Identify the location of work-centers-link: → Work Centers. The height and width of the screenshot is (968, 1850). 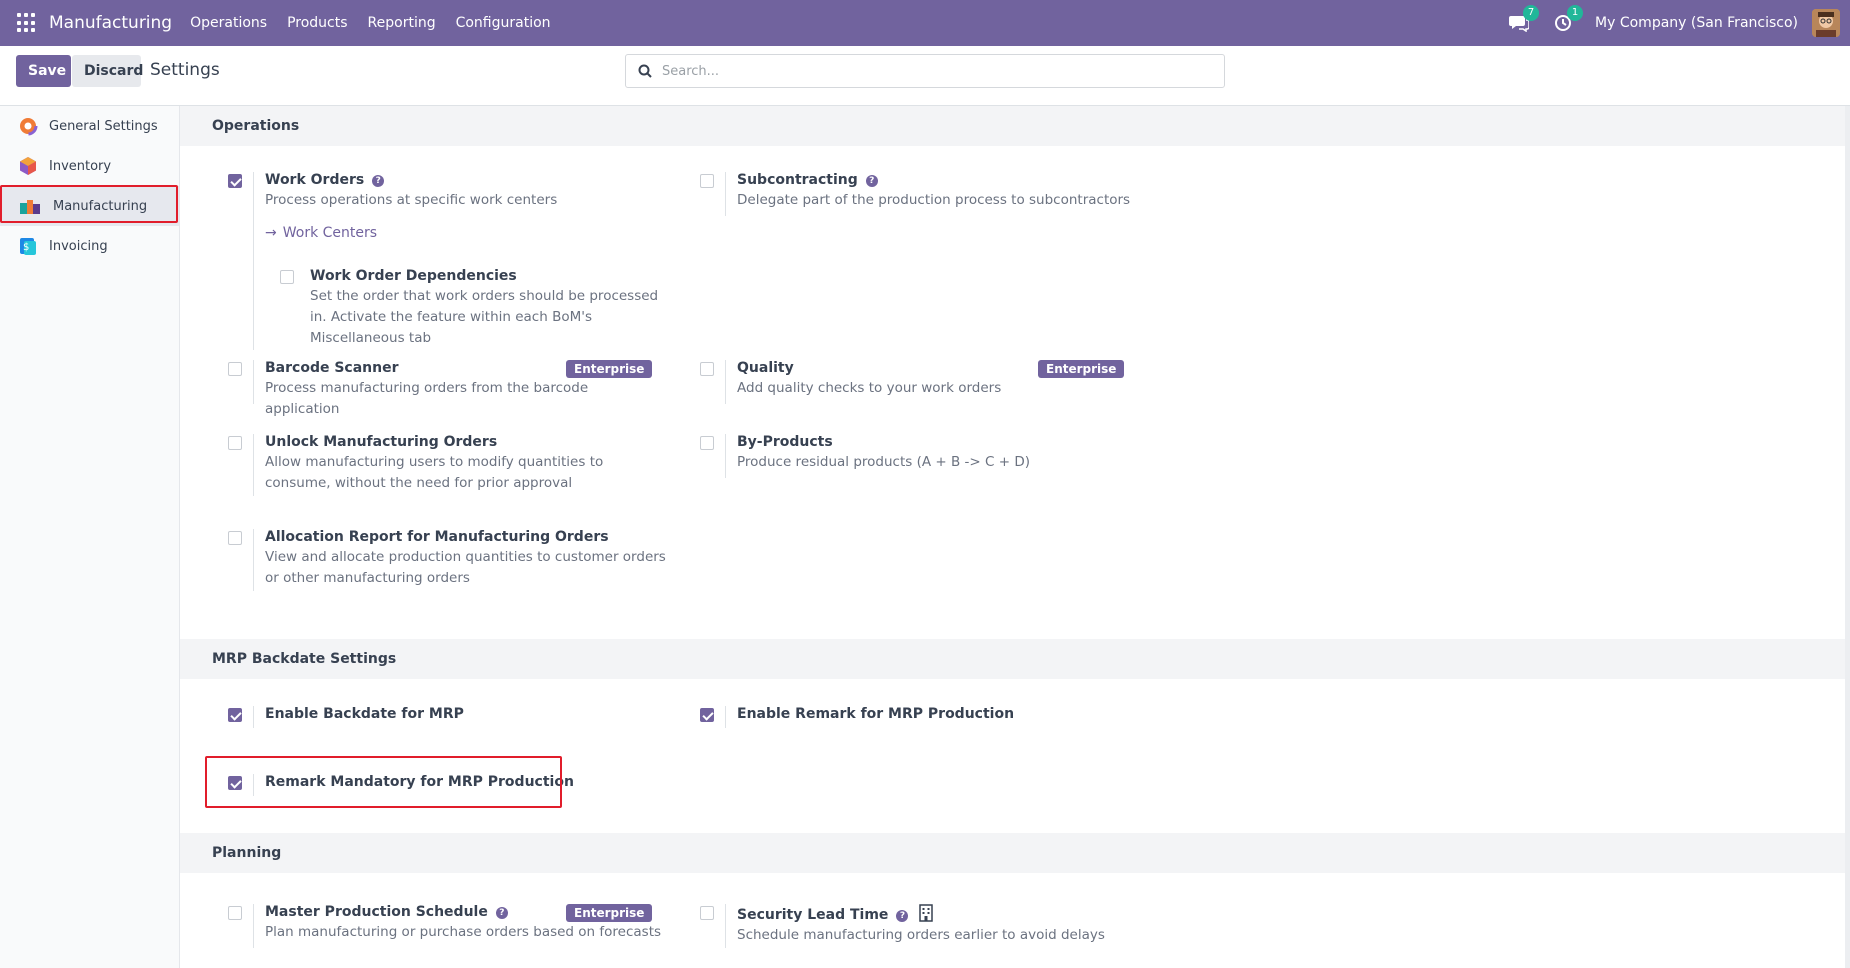
(321, 233).